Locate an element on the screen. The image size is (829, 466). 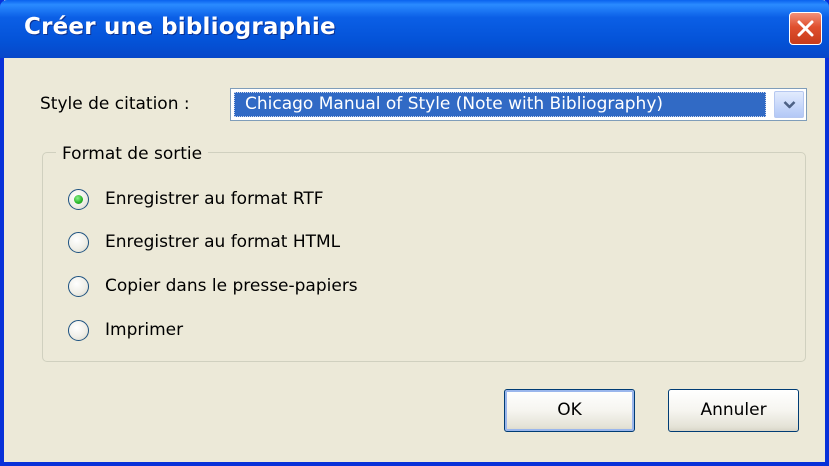
close-icon is located at coordinates (805, 28).